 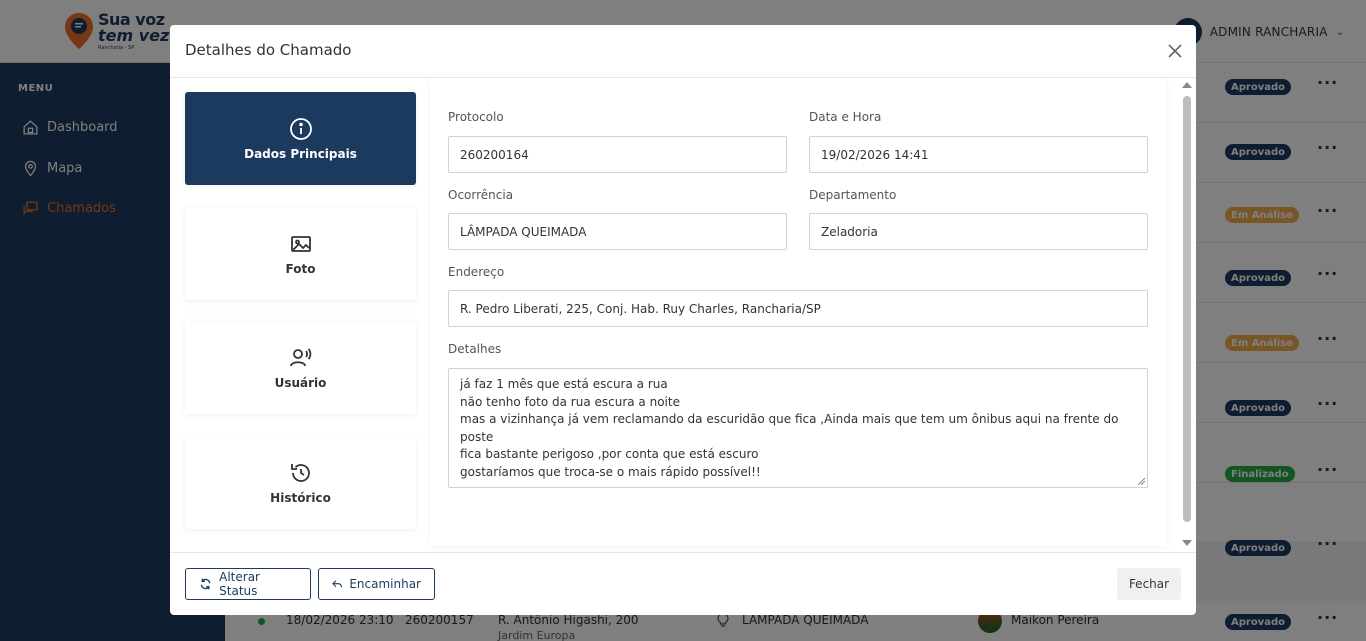 What do you see at coordinates (683, 51) in the screenshot?
I see `modal-header: Detalhes do Chamado` at bounding box center [683, 51].